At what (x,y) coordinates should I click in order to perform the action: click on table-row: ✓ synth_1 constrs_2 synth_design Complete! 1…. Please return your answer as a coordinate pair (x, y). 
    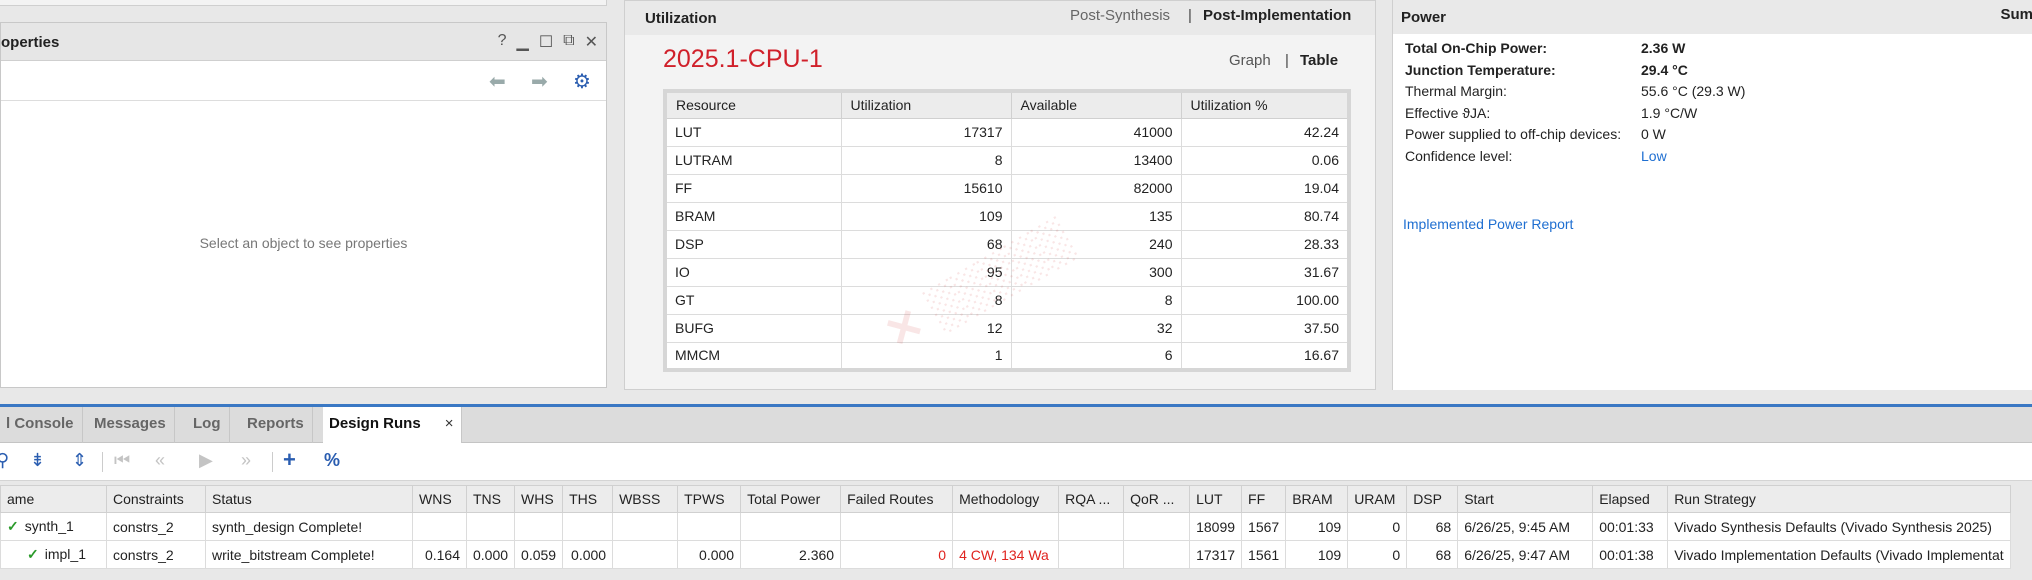
    Looking at the image, I should click on (1005, 526).